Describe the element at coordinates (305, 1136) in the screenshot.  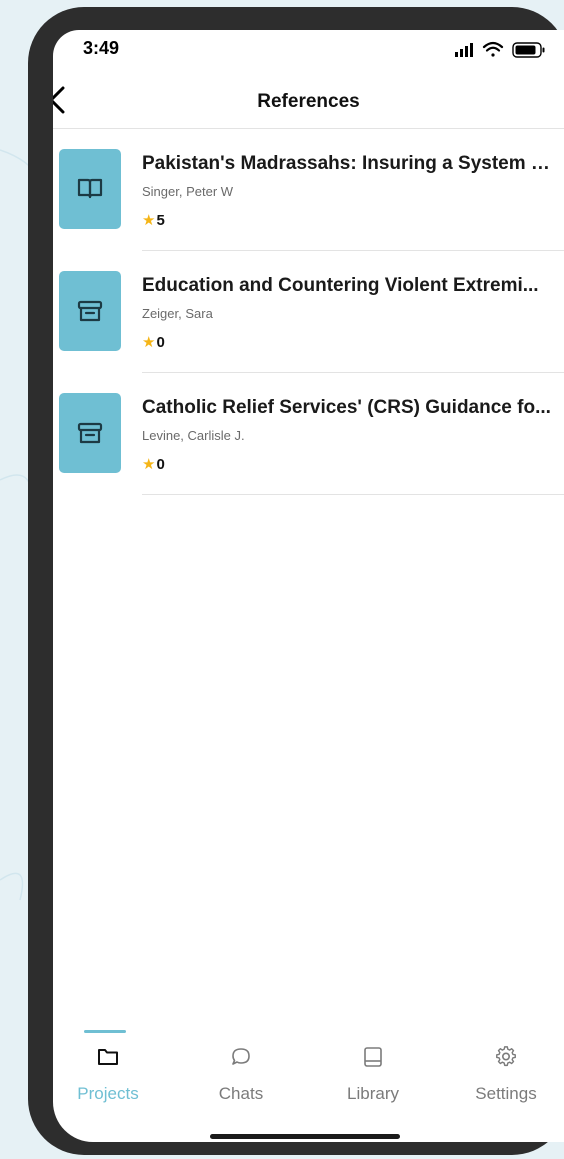
I see `home-indicator` at that location.